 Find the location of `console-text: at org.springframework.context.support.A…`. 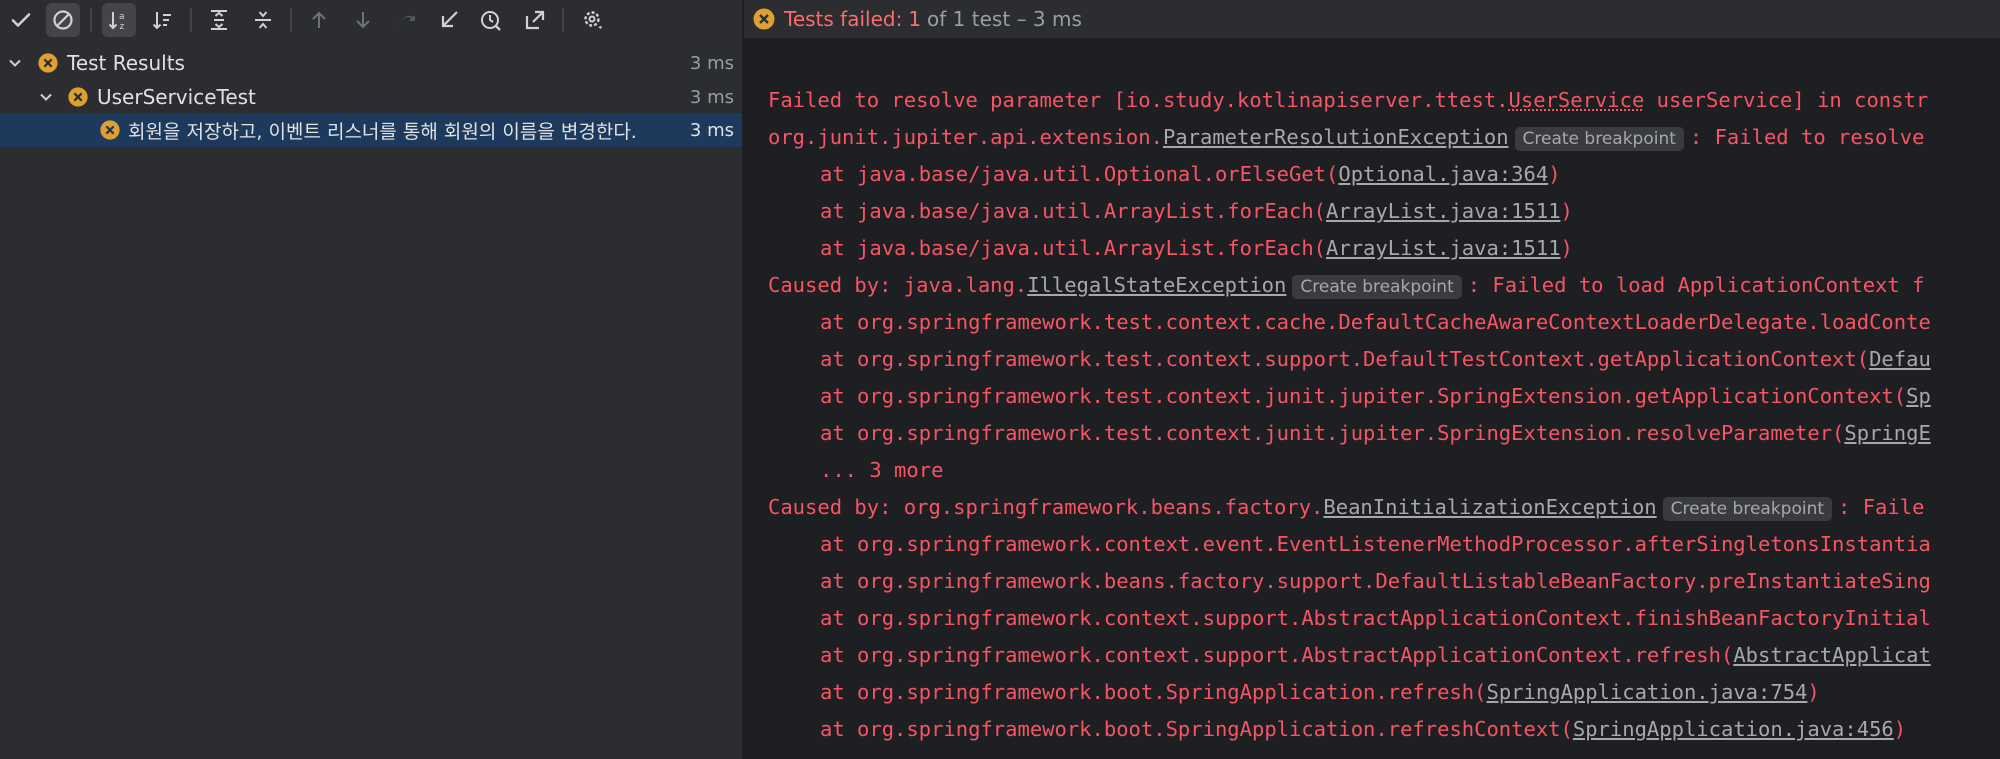

console-text: at org.springframework.context.support.A… is located at coordinates (1277, 655).